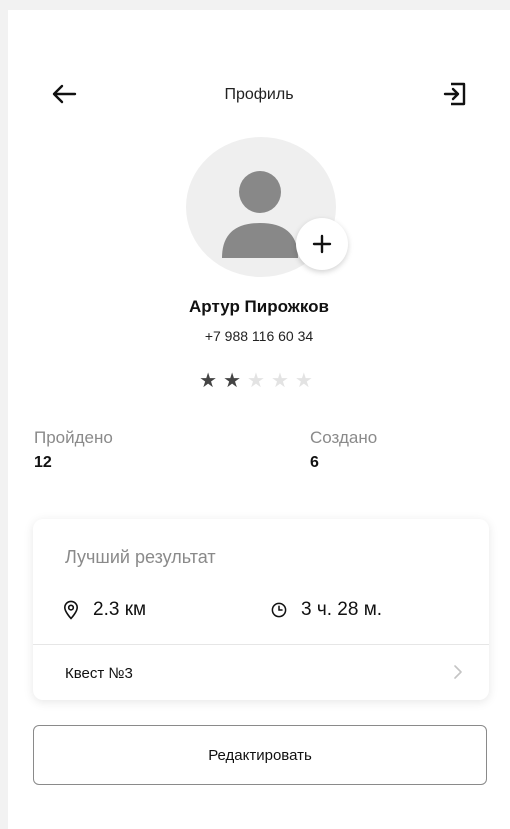 The image size is (510, 829). I want to click on best-result-title: Лучший результат, so click(140, 557).